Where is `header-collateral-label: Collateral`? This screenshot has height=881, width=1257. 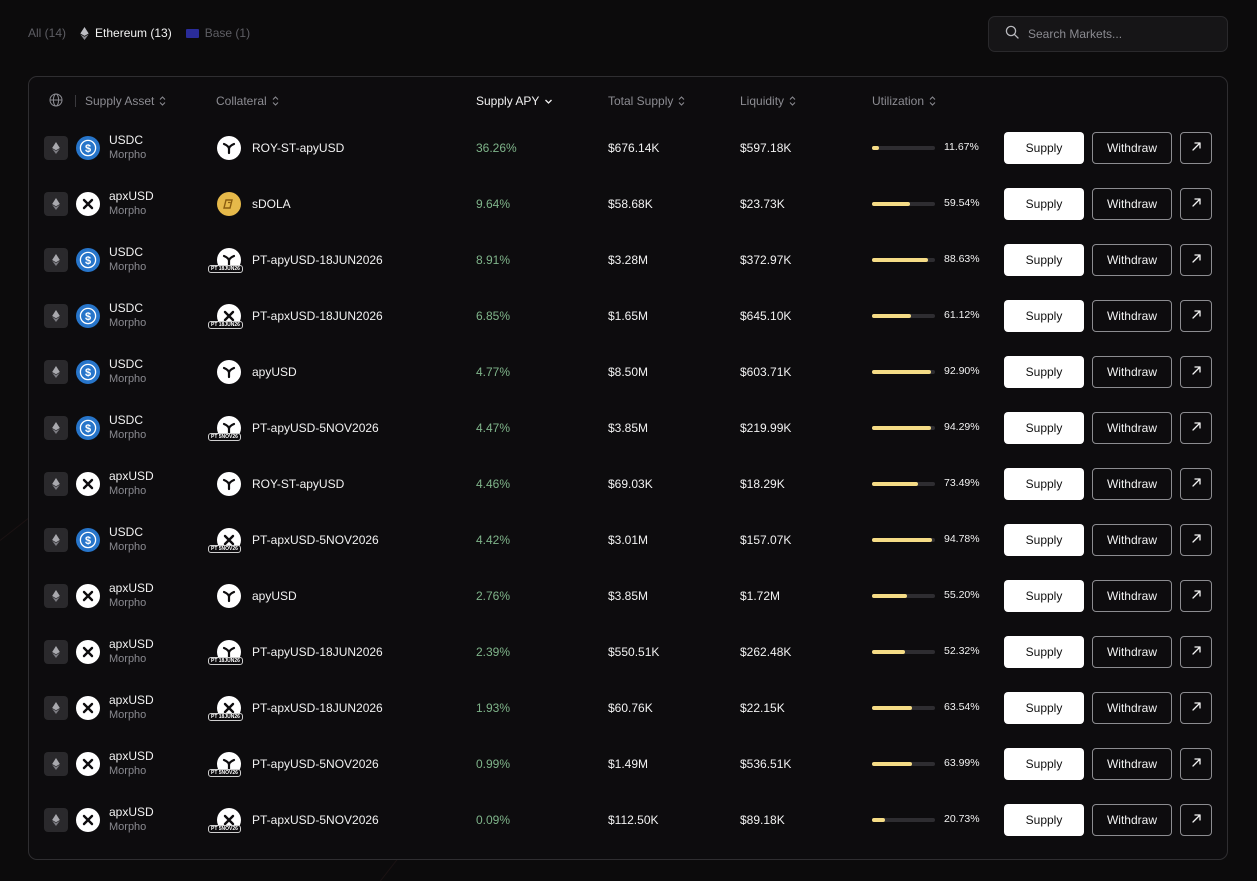
header-collateral-label: Collateral is located at coordinates (241, 101).